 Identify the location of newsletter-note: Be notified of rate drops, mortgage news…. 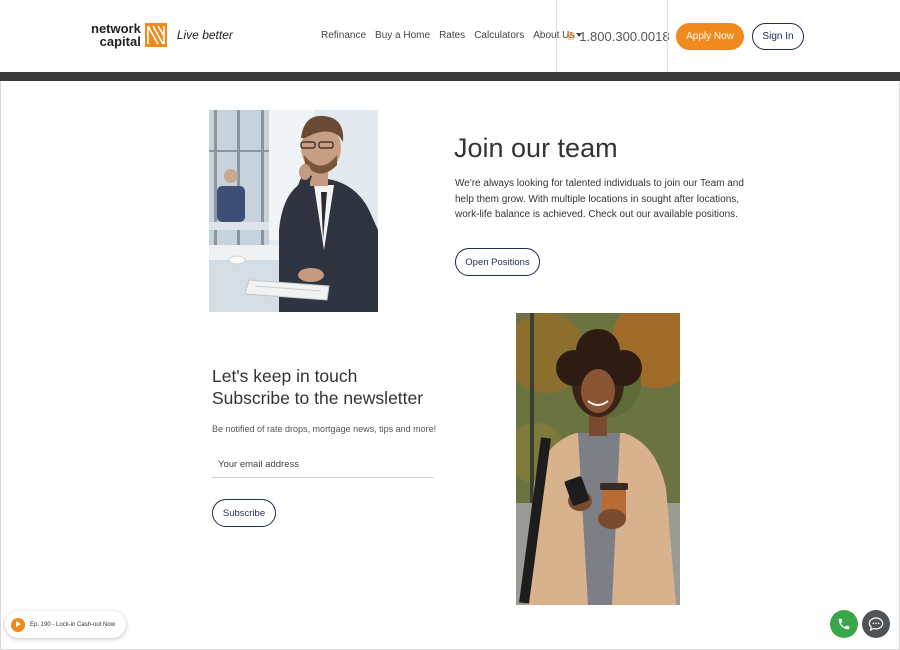
(324, 429).